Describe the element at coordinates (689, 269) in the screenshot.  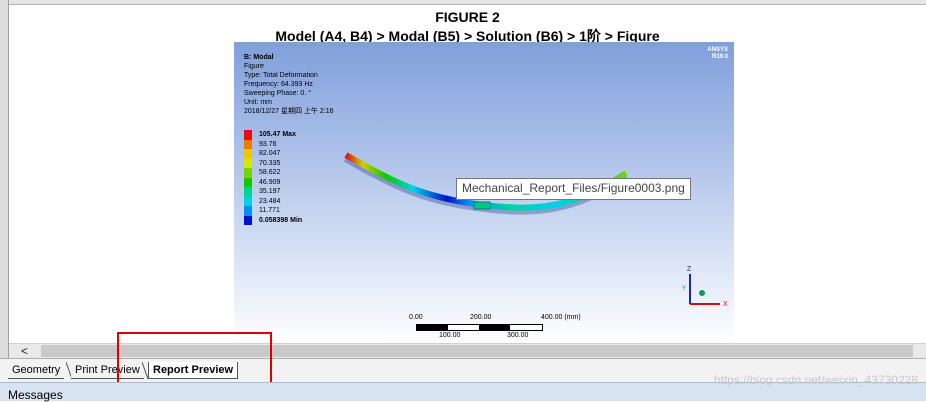
I see `triad-z-label: Z` at that location.